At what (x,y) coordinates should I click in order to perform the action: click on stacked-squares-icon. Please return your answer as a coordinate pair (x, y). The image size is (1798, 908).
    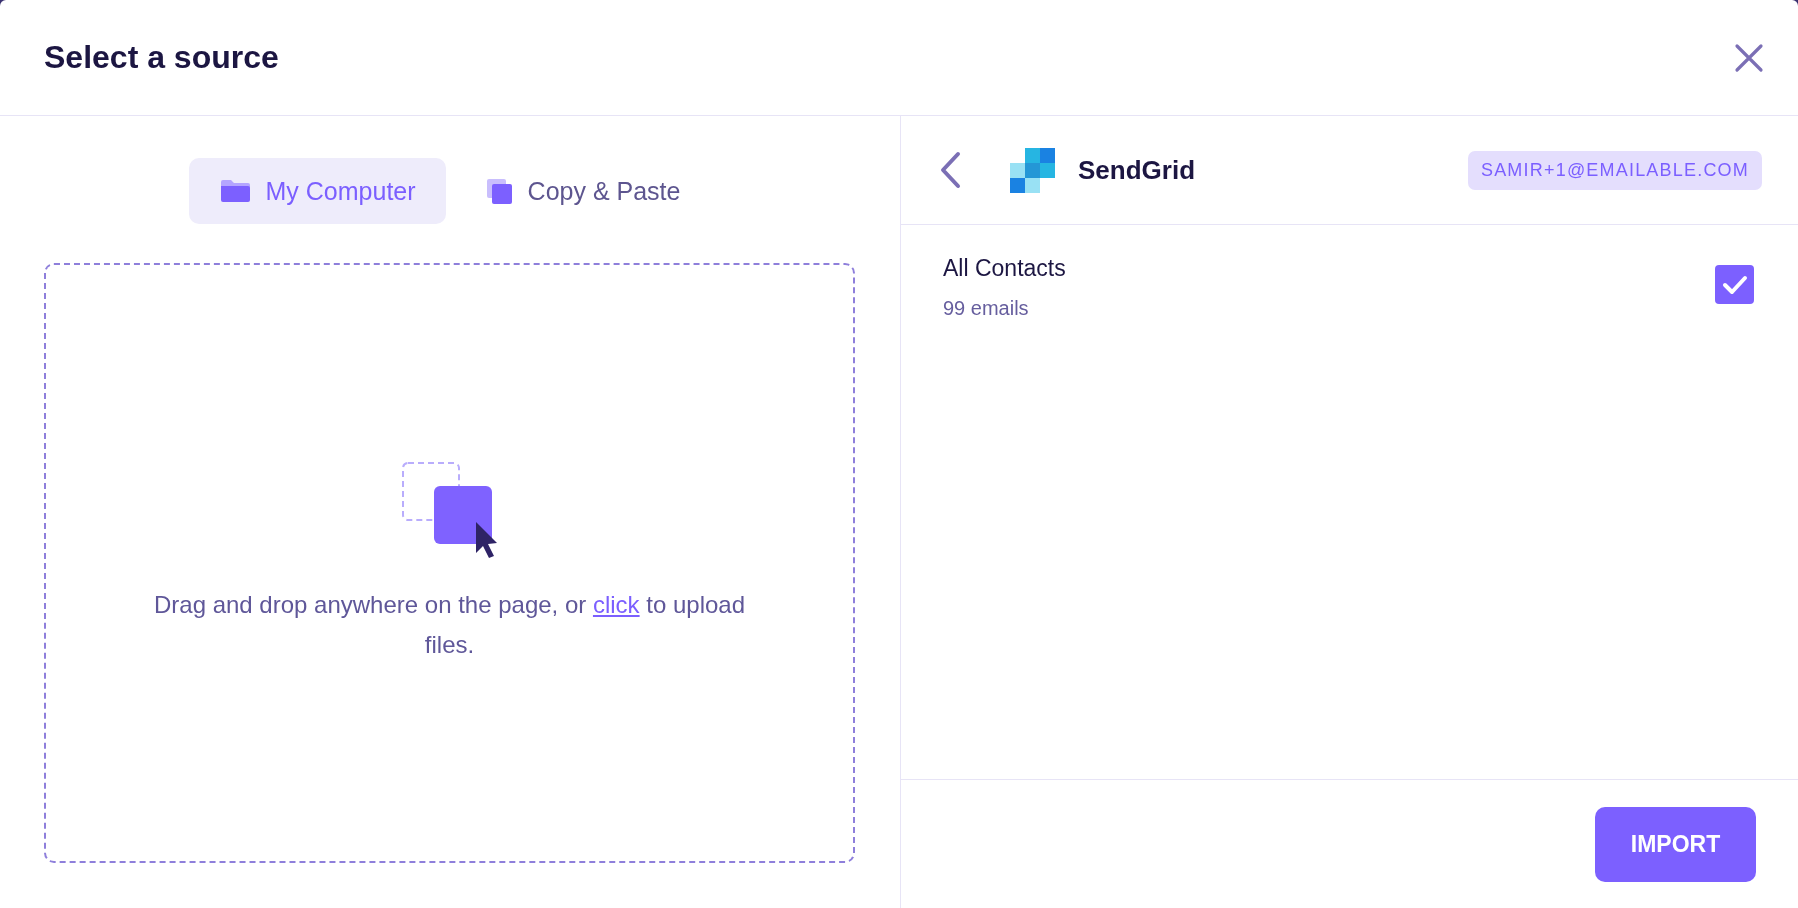
    Looking at the image, I should click on (499, 191).